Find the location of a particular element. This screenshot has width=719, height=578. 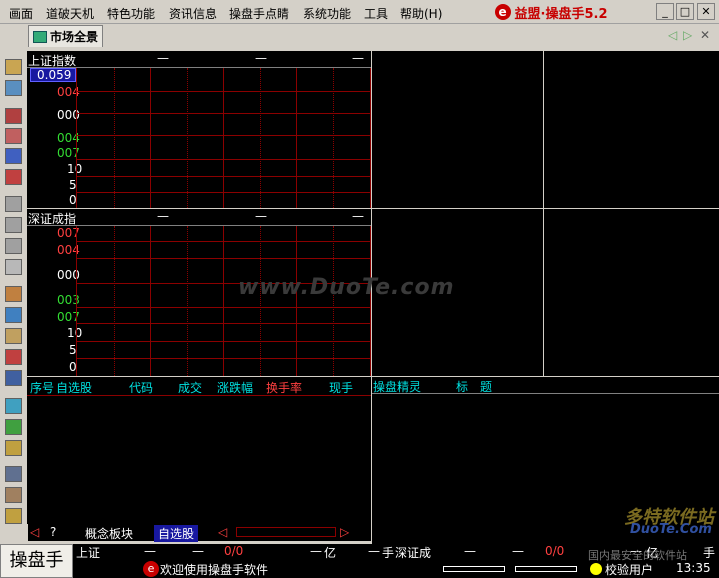

zoom-out-icon is located at coordinates (13, 336).